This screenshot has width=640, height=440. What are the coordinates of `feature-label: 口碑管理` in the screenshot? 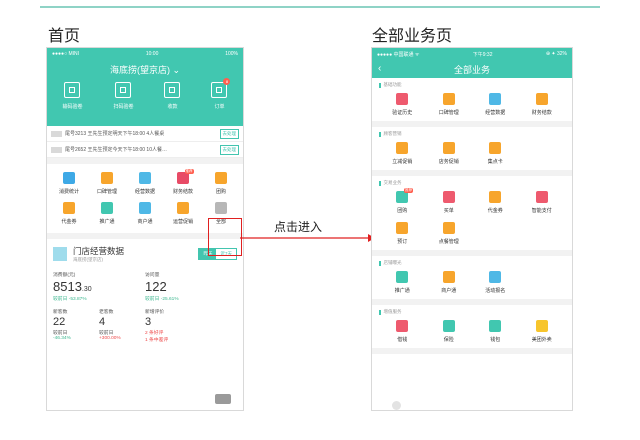 It's located at (448, 113).